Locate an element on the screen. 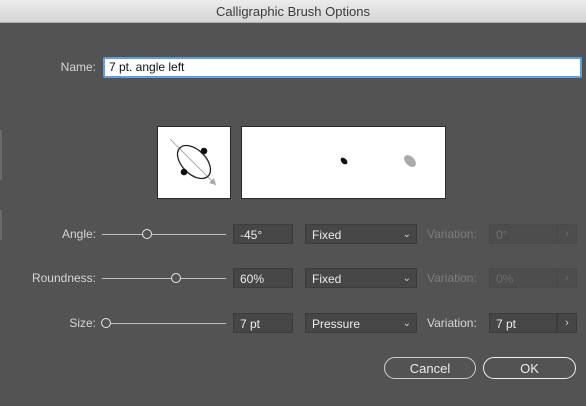 This screenshot has width=586, height=406. brush-preview-box is located at coordinates (343, 162).